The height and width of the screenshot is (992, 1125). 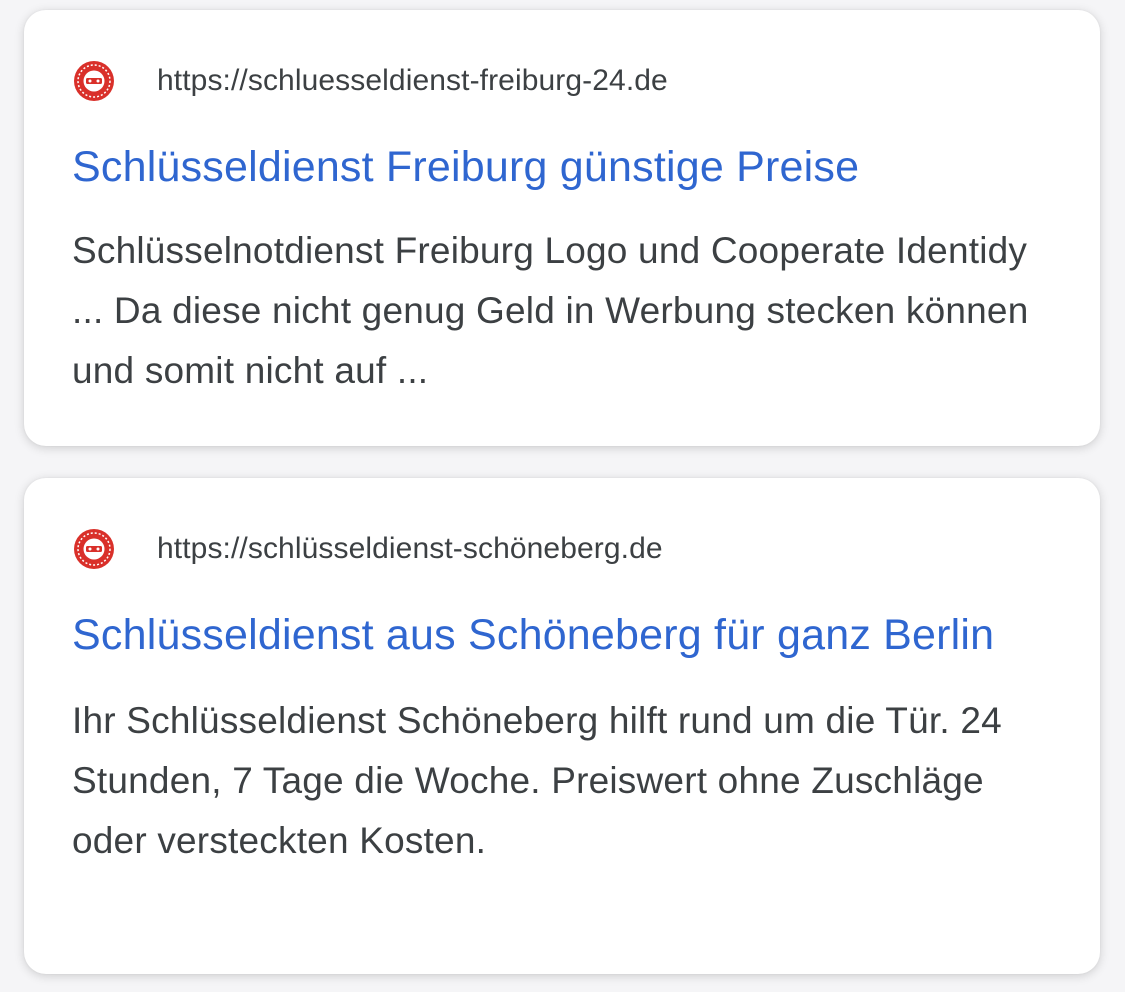 What do you see at coordinates (410, 549) in the screenshot?
I see `result-url: https://schlüsseldienst-schöneberg.de` at bounding box center [410, 549].